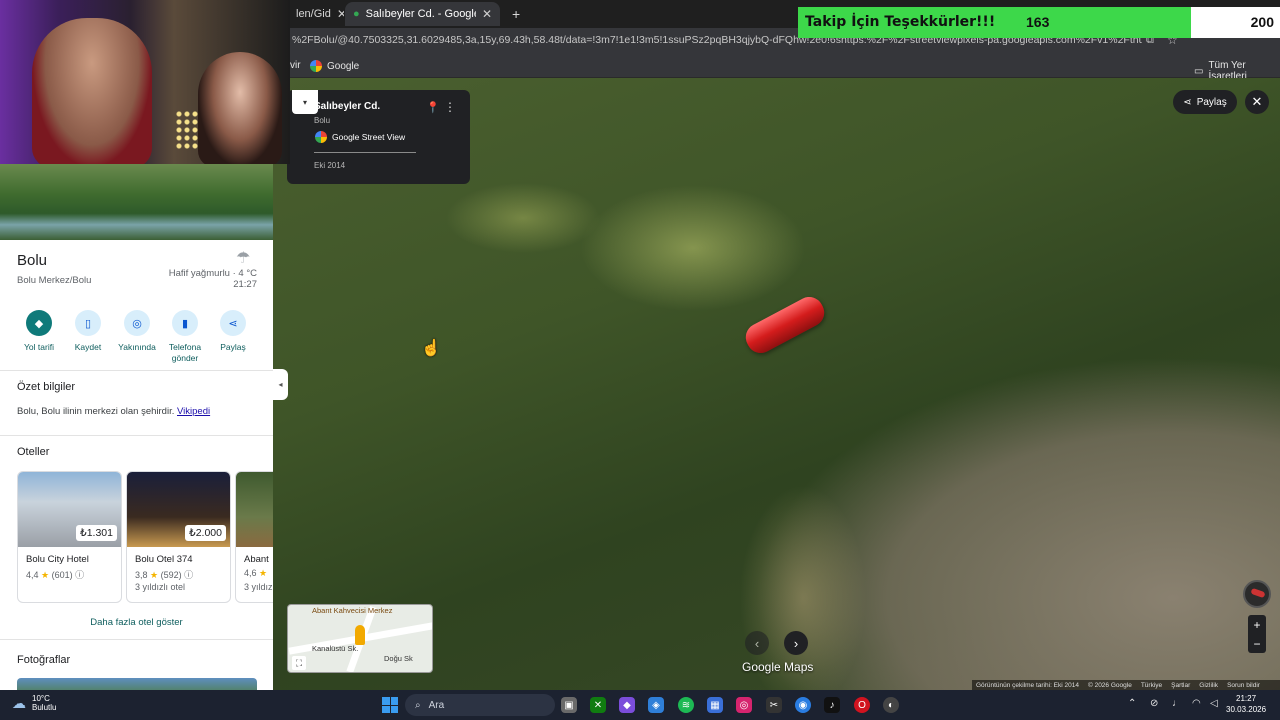  I want to click on more-options-icon: ⋮, so click(450, 107).